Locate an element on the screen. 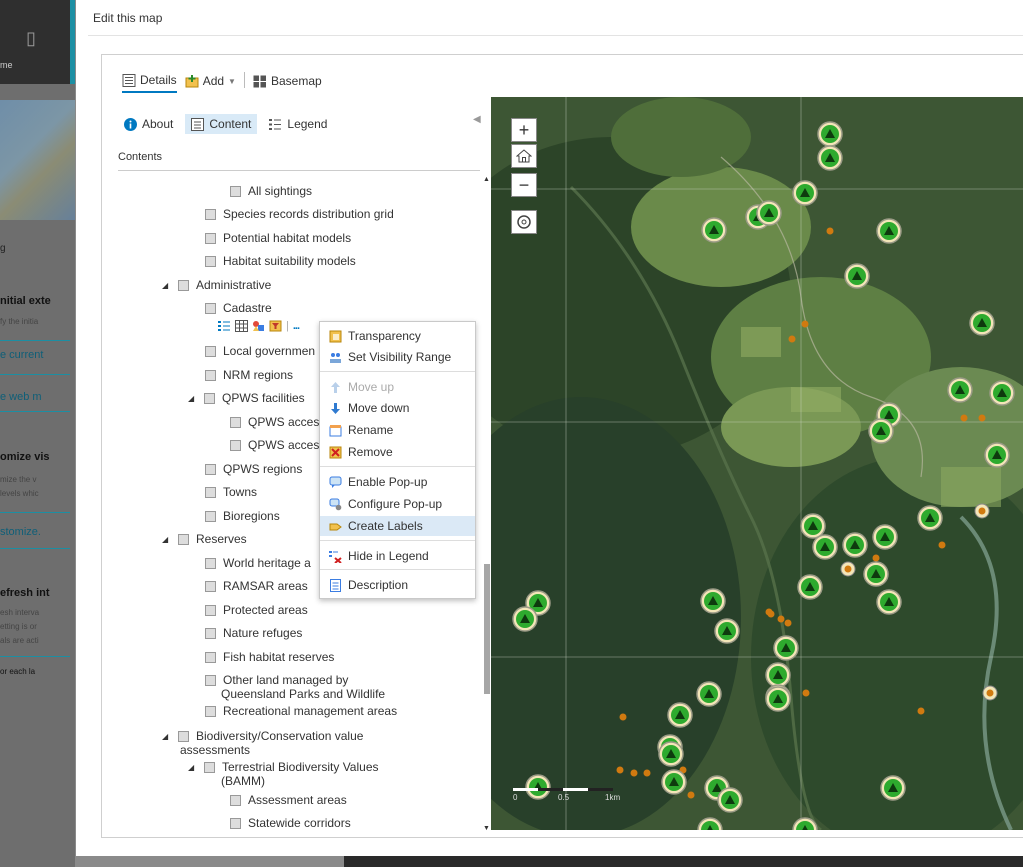  locate-button is located at coordinates (524, 222).